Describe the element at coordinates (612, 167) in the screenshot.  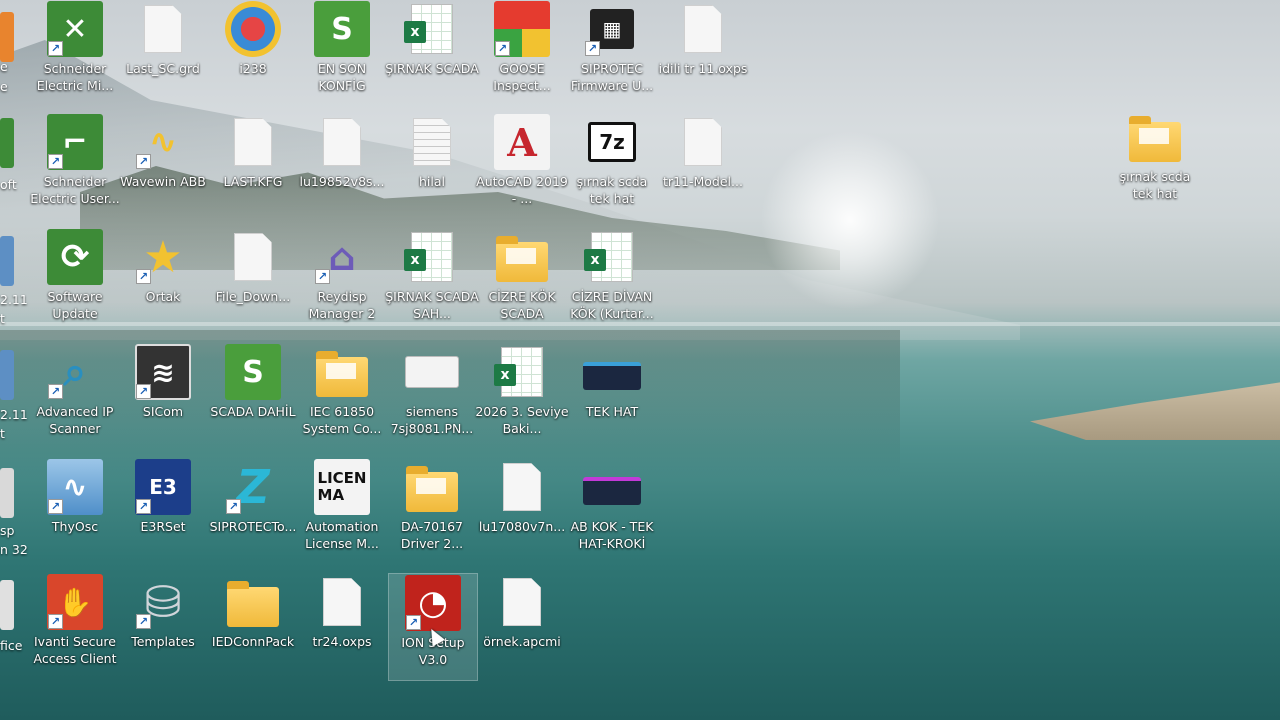
I see `desktop-icon-sirnak-scda-tek-1: 7z şırnak scda tek hat` at that location.